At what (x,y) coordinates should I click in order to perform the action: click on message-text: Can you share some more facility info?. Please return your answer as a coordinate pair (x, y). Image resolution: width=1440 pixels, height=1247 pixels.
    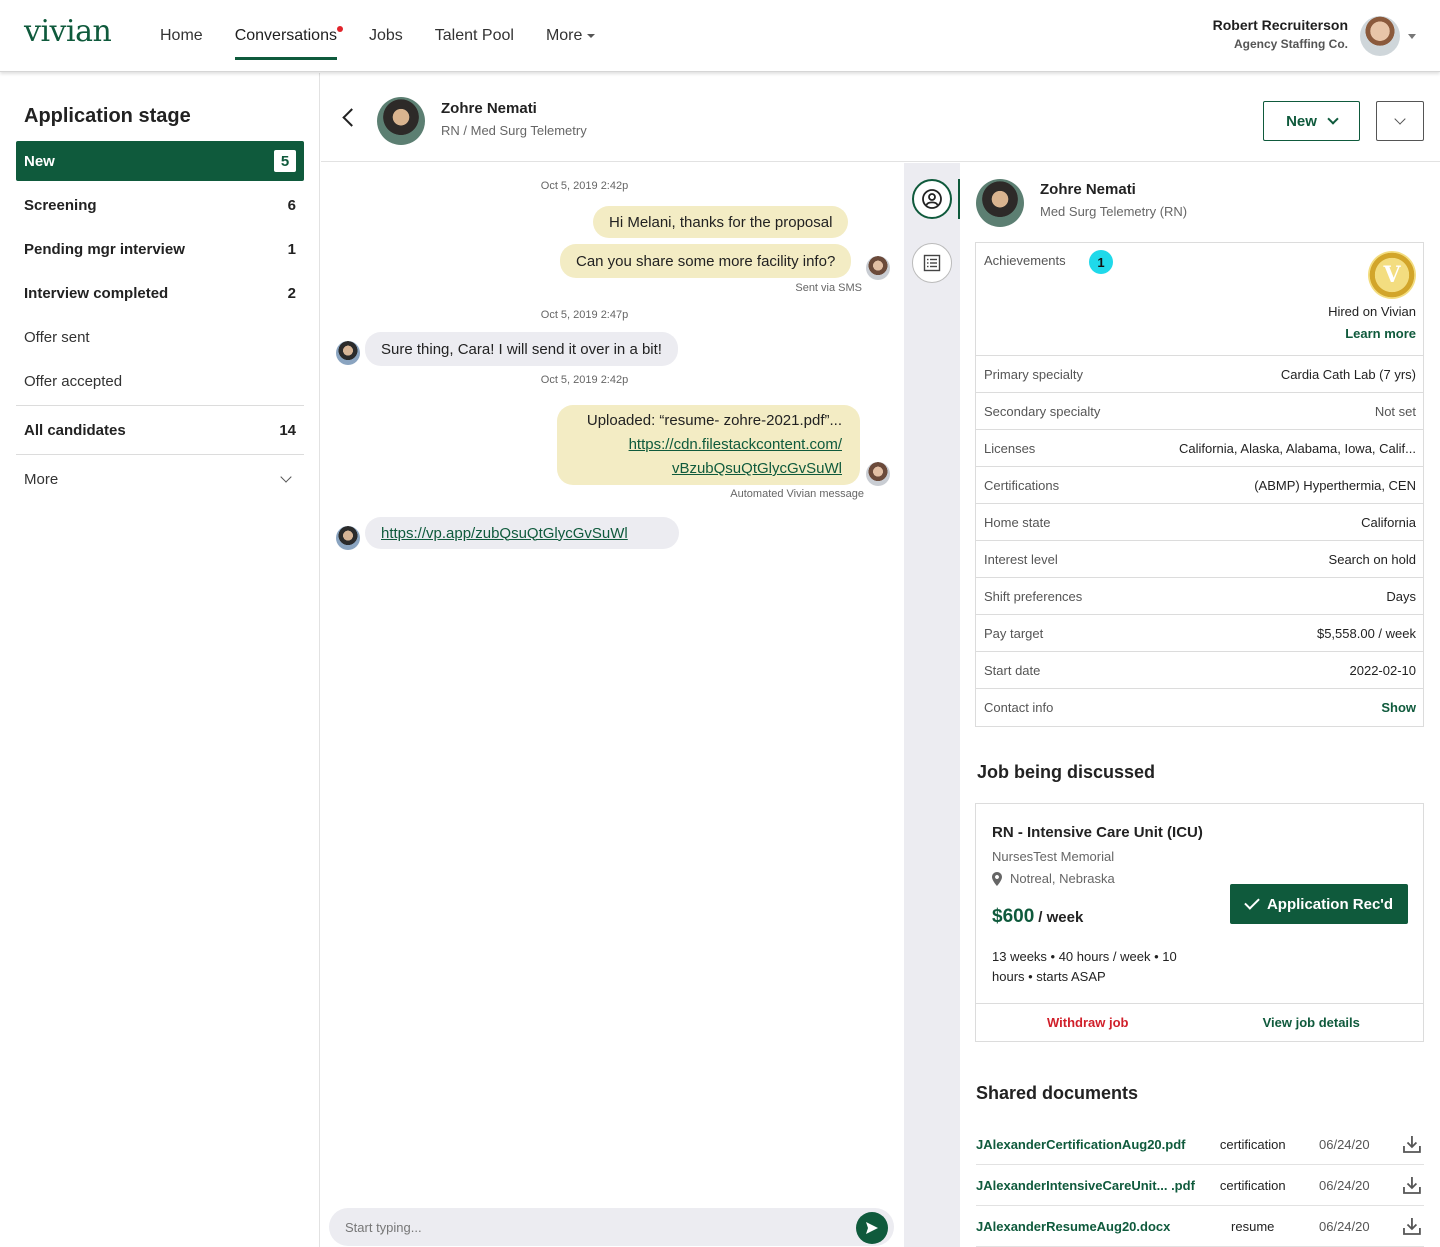
    Looking at the image, I should click on (706, 261).